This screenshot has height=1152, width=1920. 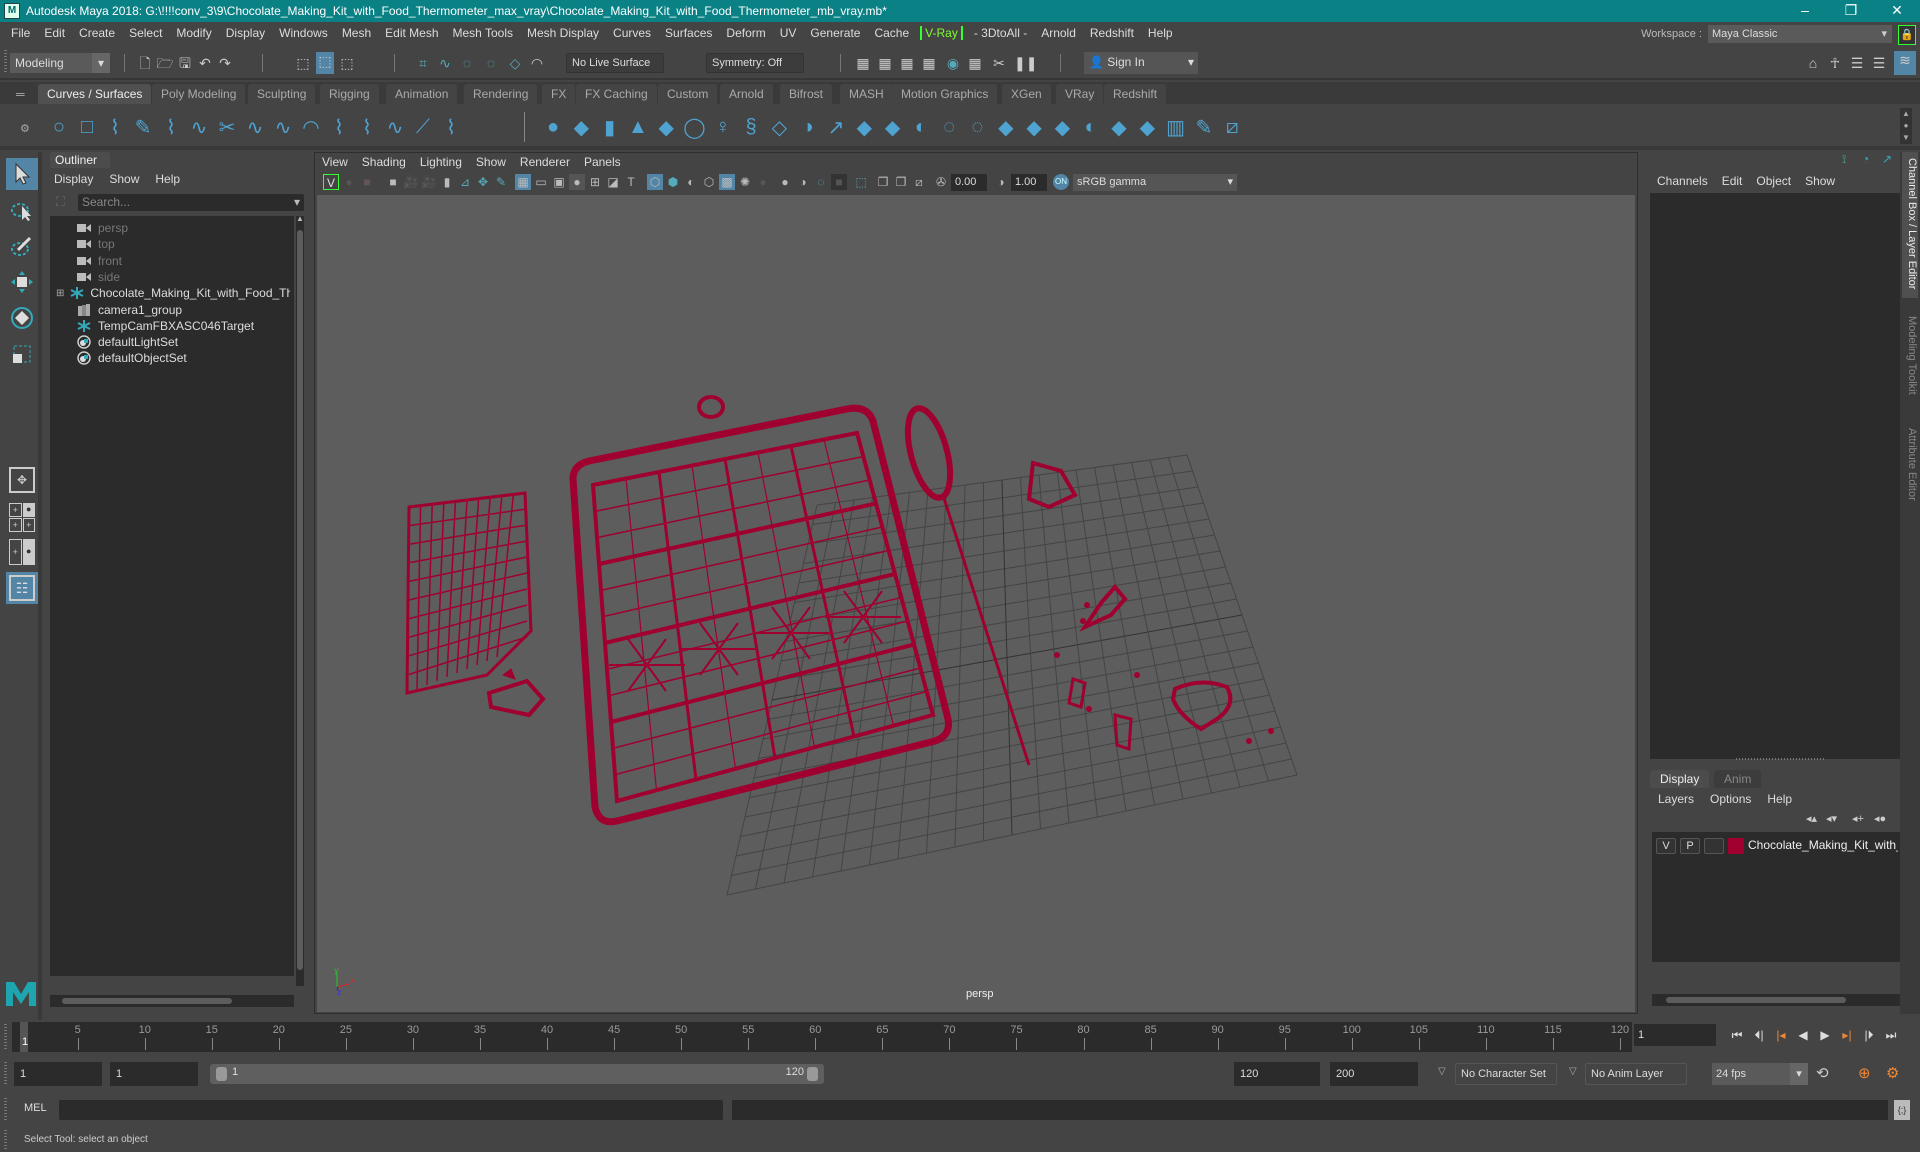 I want to click on menu-display: Display, so click(x=245, y=33).